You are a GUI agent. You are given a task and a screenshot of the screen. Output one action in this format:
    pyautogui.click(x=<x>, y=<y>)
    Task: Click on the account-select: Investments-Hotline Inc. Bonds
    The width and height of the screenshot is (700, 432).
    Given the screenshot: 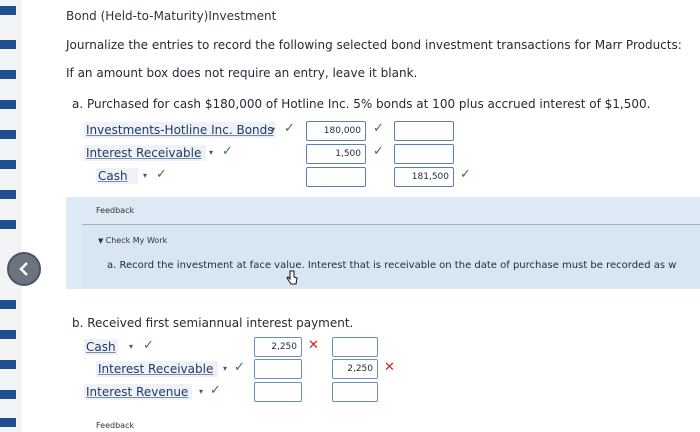 What is the action you would take?
    pyautogui.click(x=180, y=130)
    